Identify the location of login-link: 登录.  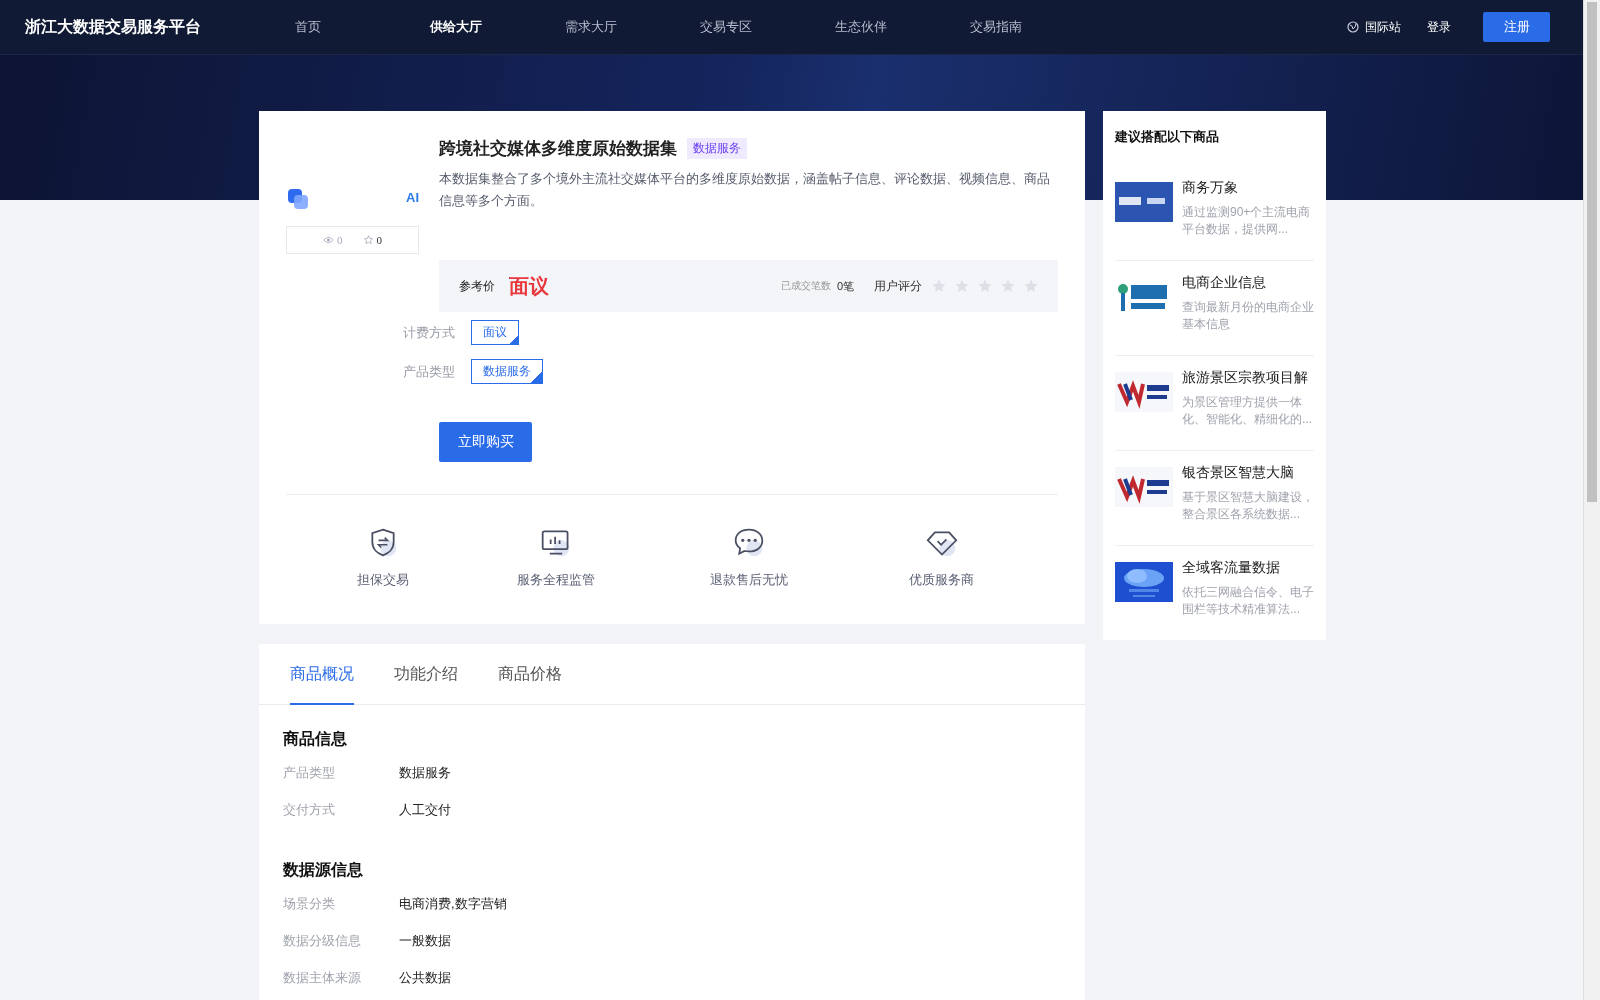
(1439, 27).